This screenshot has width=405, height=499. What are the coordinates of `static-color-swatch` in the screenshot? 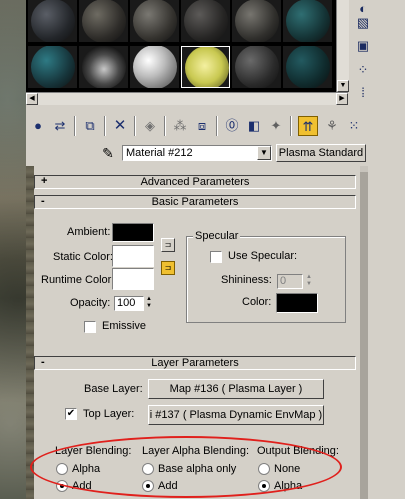 It's located at (133, 256).